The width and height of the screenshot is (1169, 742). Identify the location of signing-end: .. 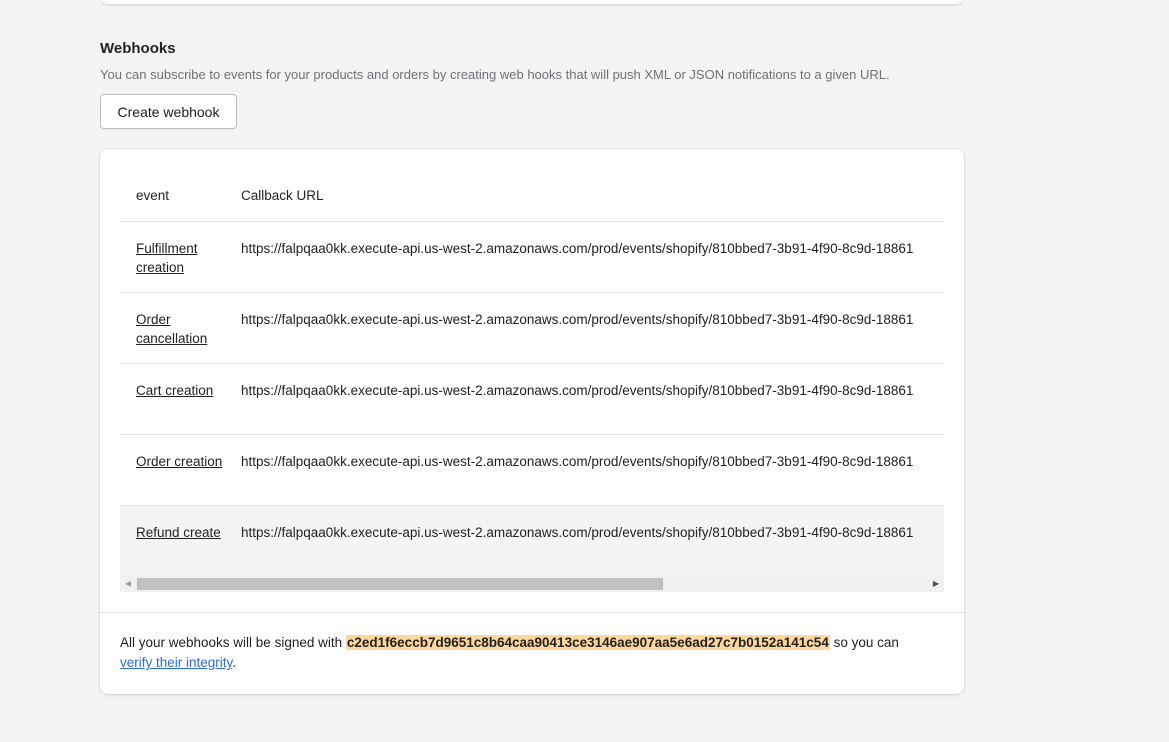
(234, 662).